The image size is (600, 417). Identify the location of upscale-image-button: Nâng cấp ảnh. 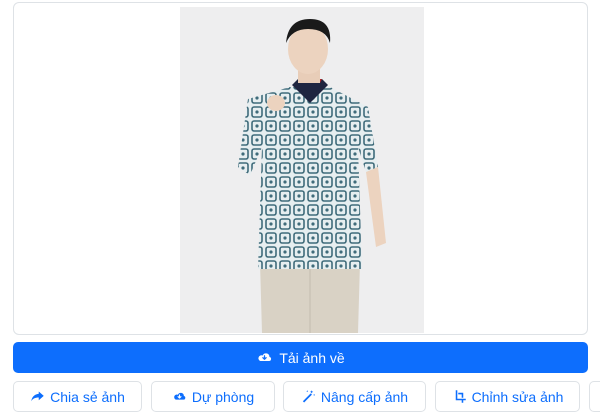
(354, 396).